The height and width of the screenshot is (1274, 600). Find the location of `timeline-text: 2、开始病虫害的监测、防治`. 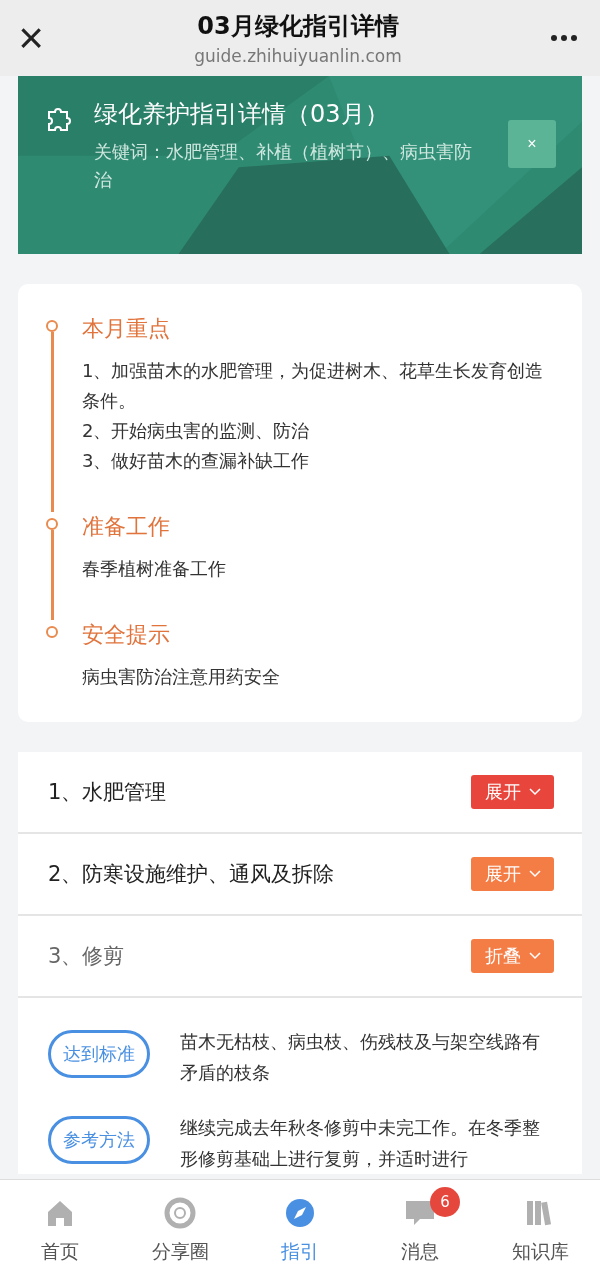

timeline-text: 2、开始病虫害的监测、防治 is located at coordinates (196, 431).